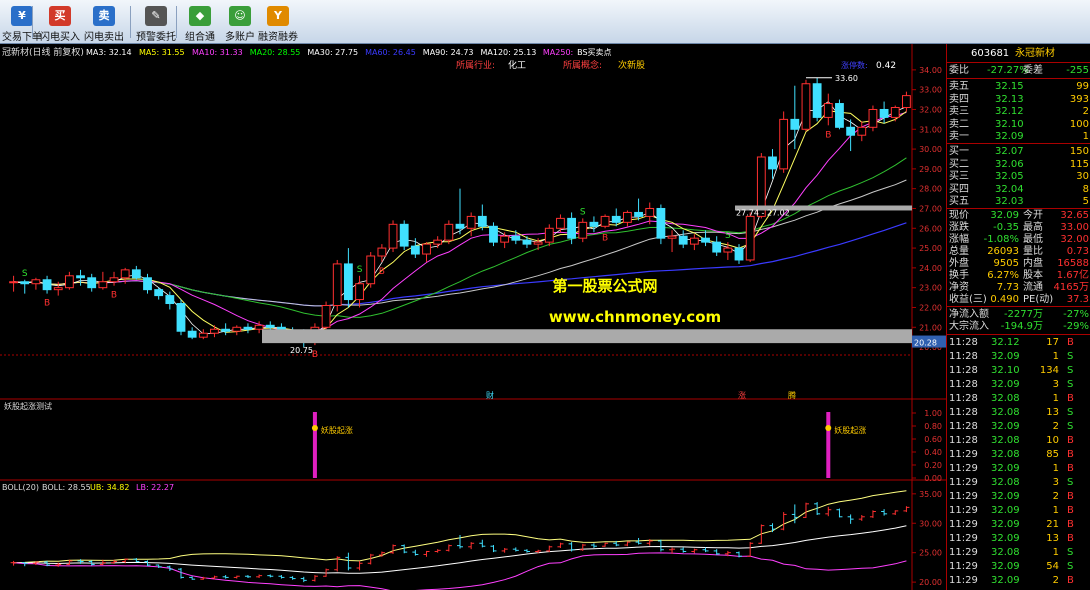 This screenshot has width=1090, height=590. What do you see at coordinates (1055, 398) in the screenshot?
I see `tick-volume: 1` at bounding box center [1055, 398].